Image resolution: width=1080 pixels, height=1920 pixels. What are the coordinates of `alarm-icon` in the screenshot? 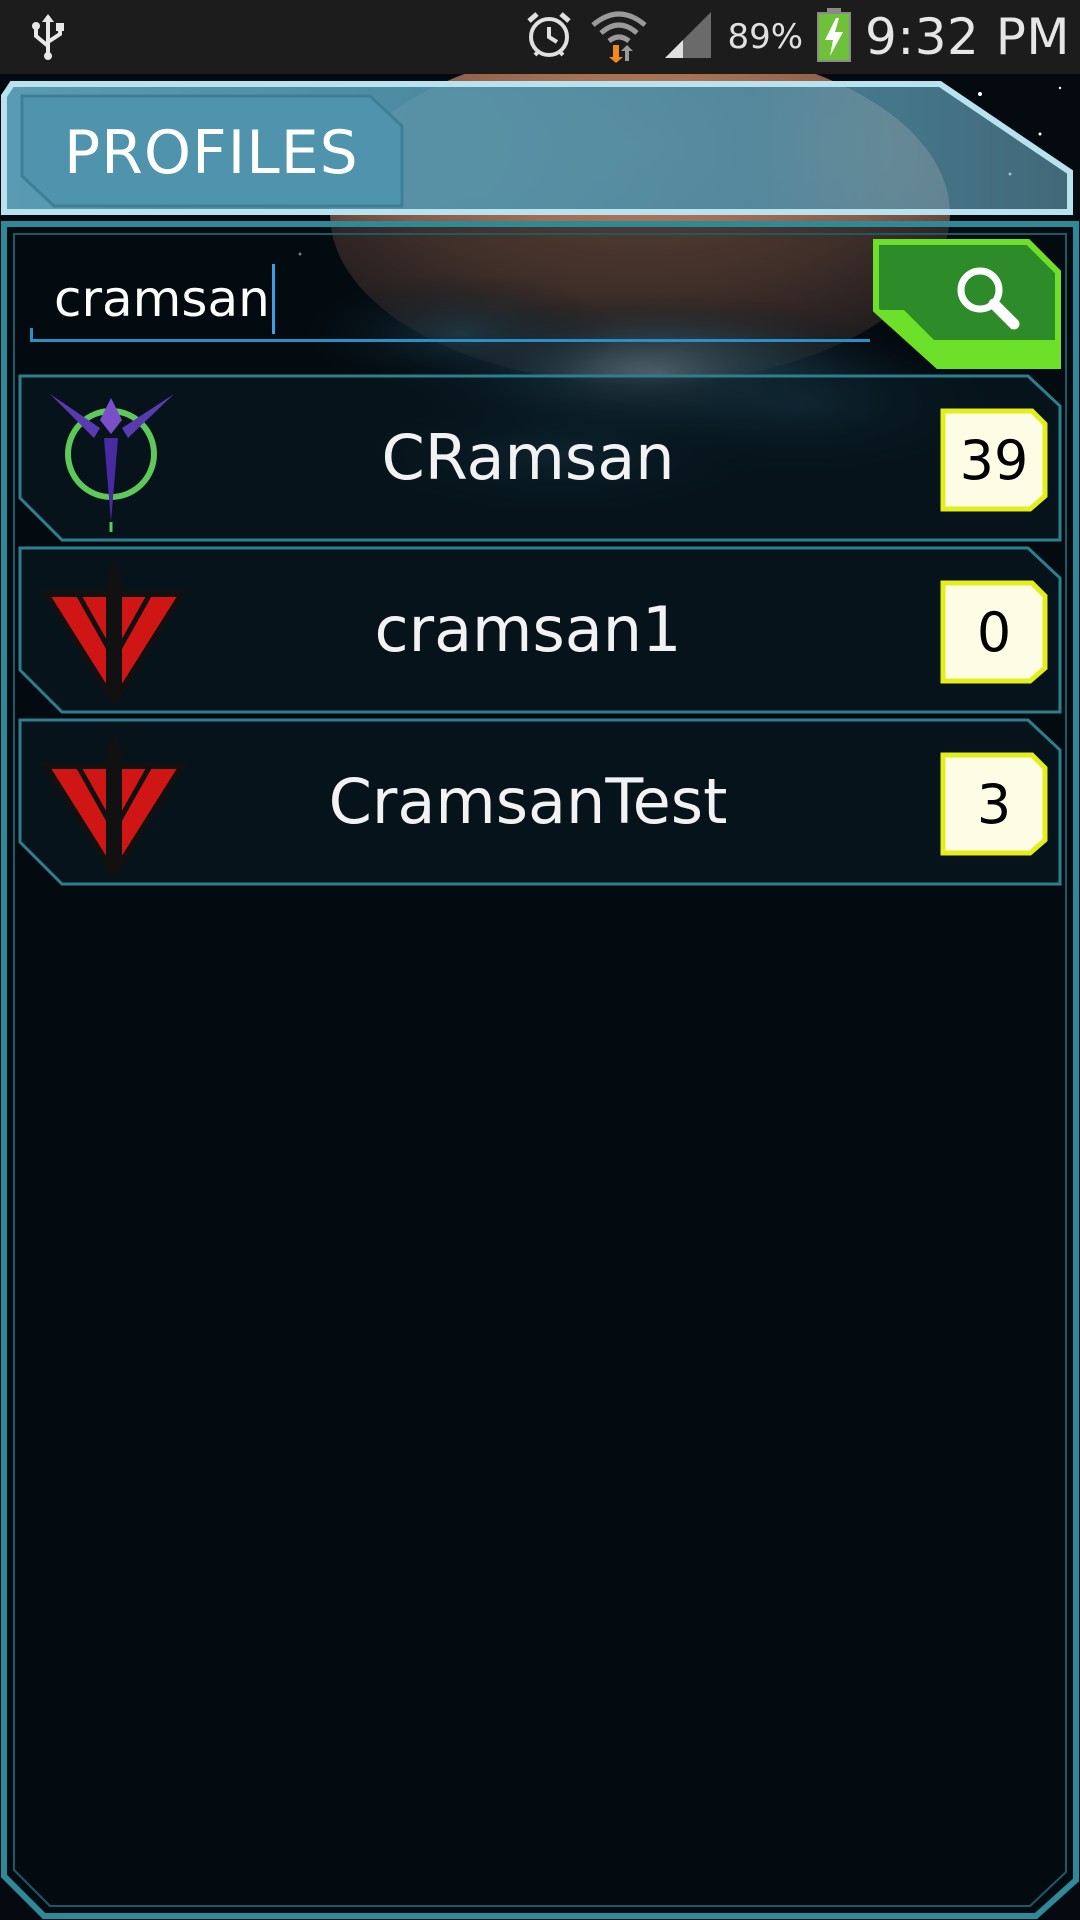 It's located at (549, 37).